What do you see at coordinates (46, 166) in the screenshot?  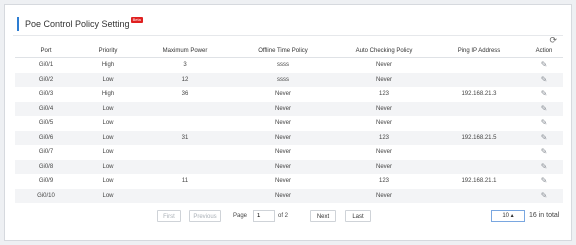 I see `cell-port: Gi0/8` at bounding box center [46, 166].